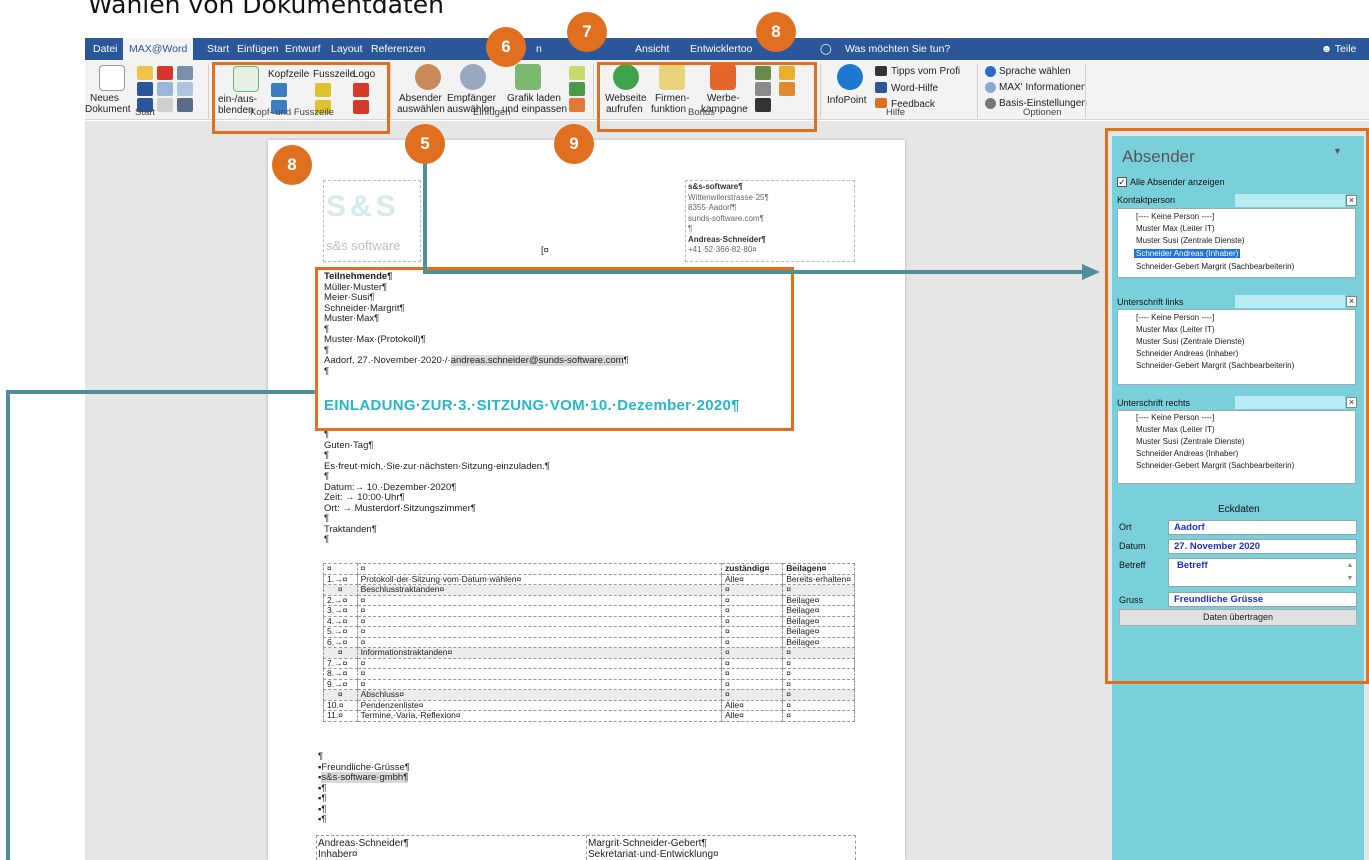  What do you see at coordinates (506, 47) in the screenshot?
I see `callout-badge: 6` at bounding box center [506, 47].